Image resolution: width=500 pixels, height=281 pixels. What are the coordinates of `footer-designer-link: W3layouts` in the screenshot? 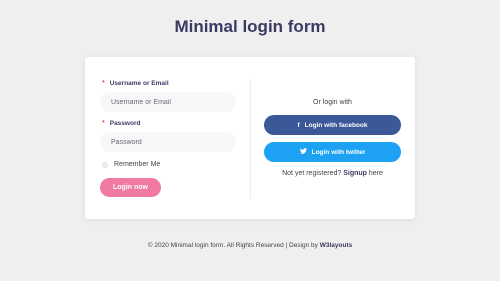 It's located at (336, 245).